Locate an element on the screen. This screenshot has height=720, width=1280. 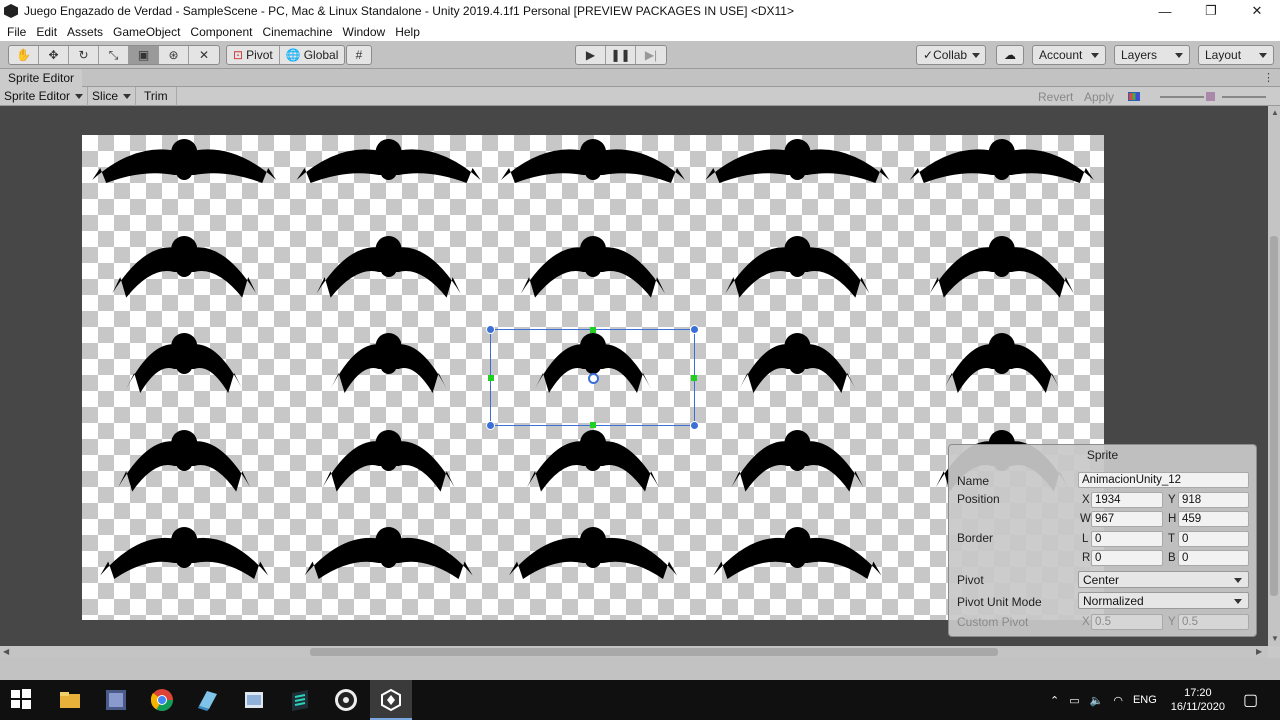
sprite-editor-mode-dropdown: Sprite Editor is located at coordinates (44, 96).